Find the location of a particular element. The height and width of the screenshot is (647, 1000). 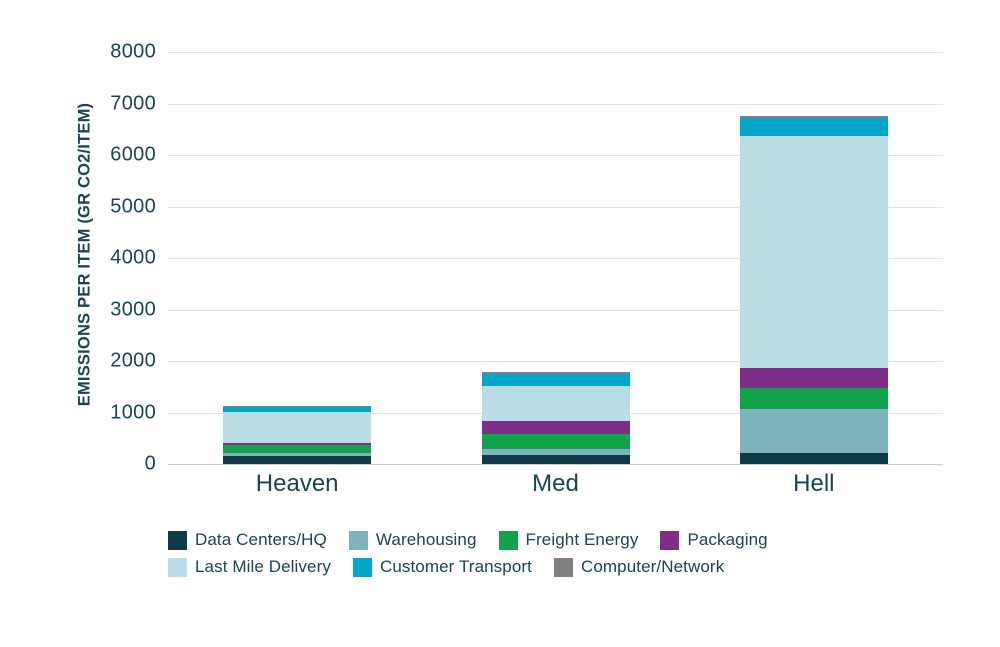

legend-label: Computer/Network is located at coordinates (652, 566).